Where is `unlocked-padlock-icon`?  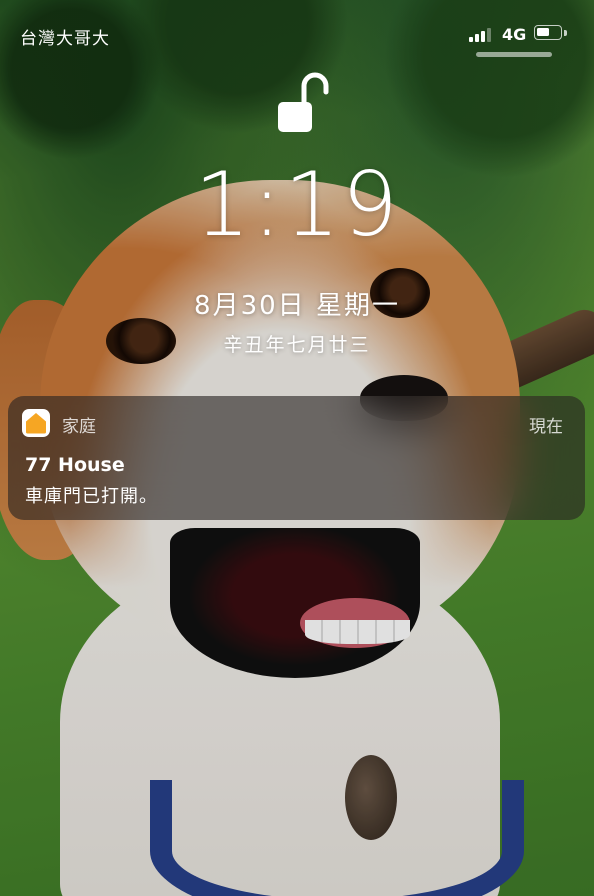
unlocked-padlock-icon is located at coordinates (303, 102).